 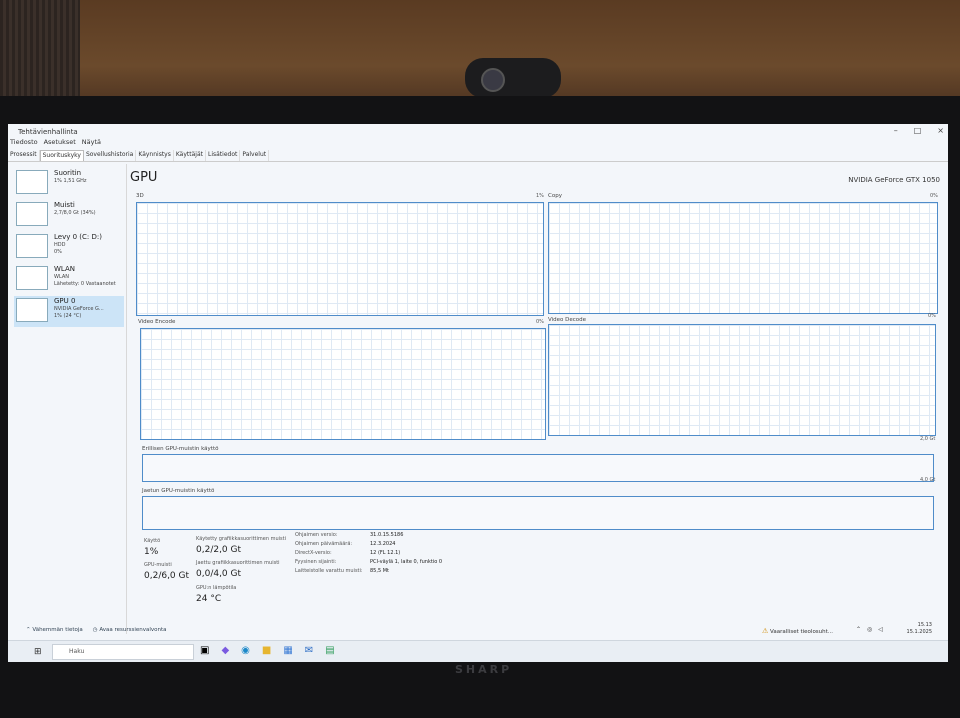 I want to click on driver-version-value: 31.0.15.5186, so click(x=387, y=535).